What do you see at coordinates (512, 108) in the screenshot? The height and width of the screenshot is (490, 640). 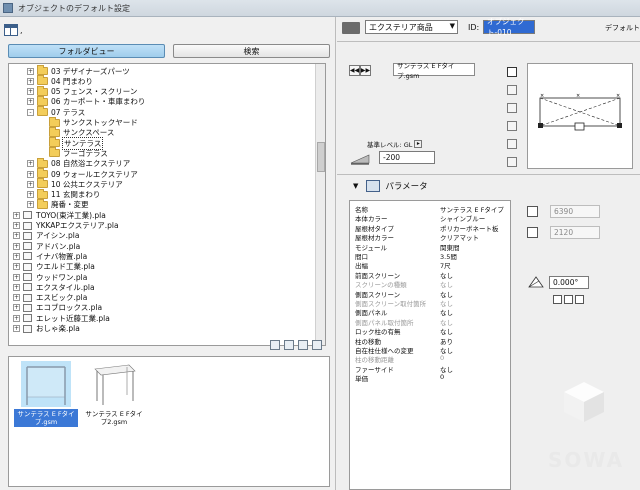 I see `3d-view-icon` at bounding box center [512, 108].